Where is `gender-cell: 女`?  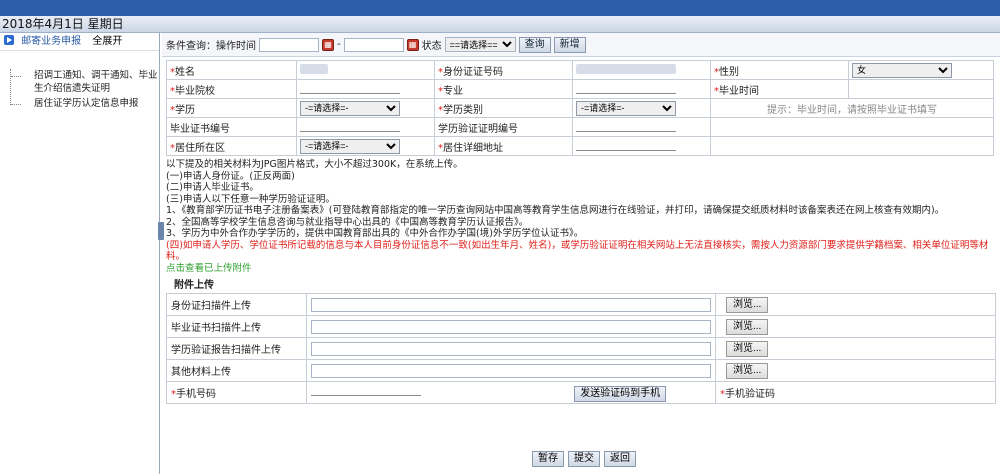 gender-cell: 女 is located at coordinates (921, 70).